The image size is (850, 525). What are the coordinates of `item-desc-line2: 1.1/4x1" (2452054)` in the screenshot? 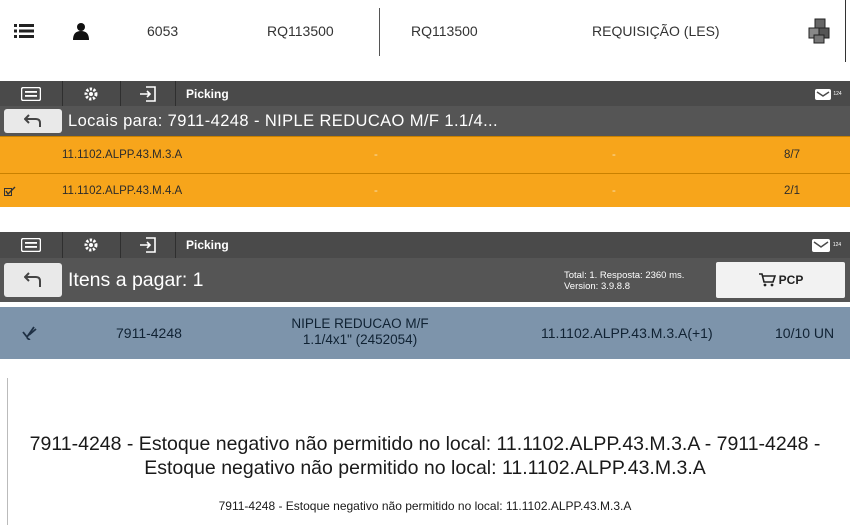 It's located at (360, 339).